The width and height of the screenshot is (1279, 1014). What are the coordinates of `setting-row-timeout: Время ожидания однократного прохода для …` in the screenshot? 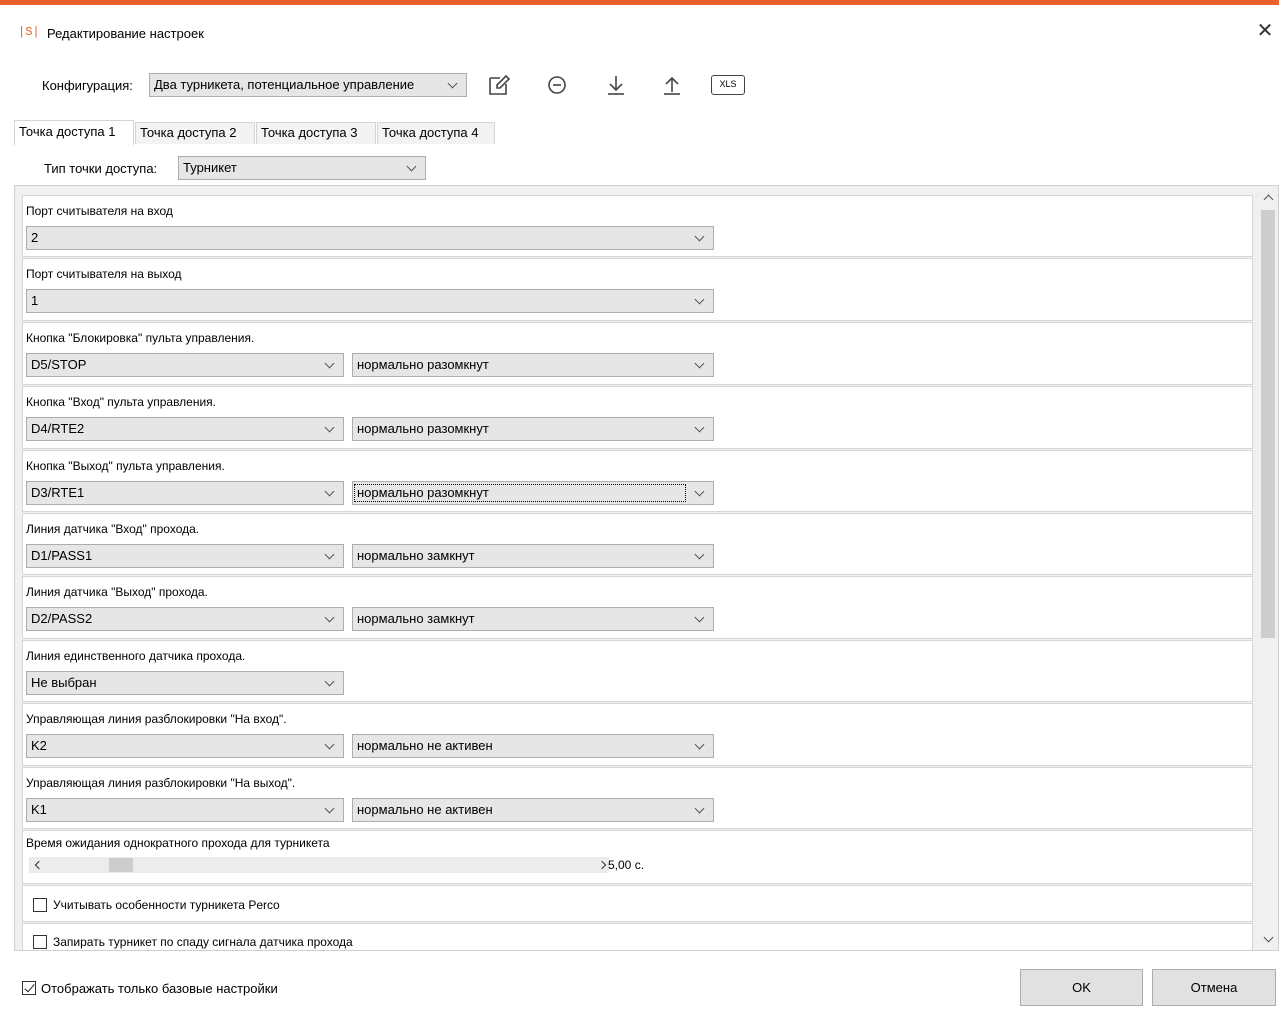 It's located at (637, 857).